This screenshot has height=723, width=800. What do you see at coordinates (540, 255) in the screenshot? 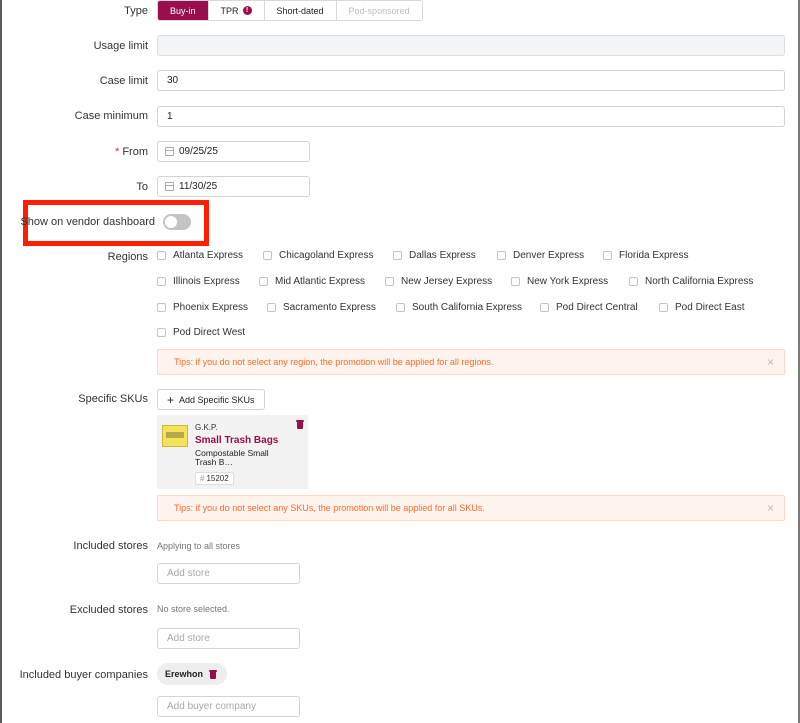
I see `region-checkbox-denver-express: Denver Express` at bounding box center [540, 255].